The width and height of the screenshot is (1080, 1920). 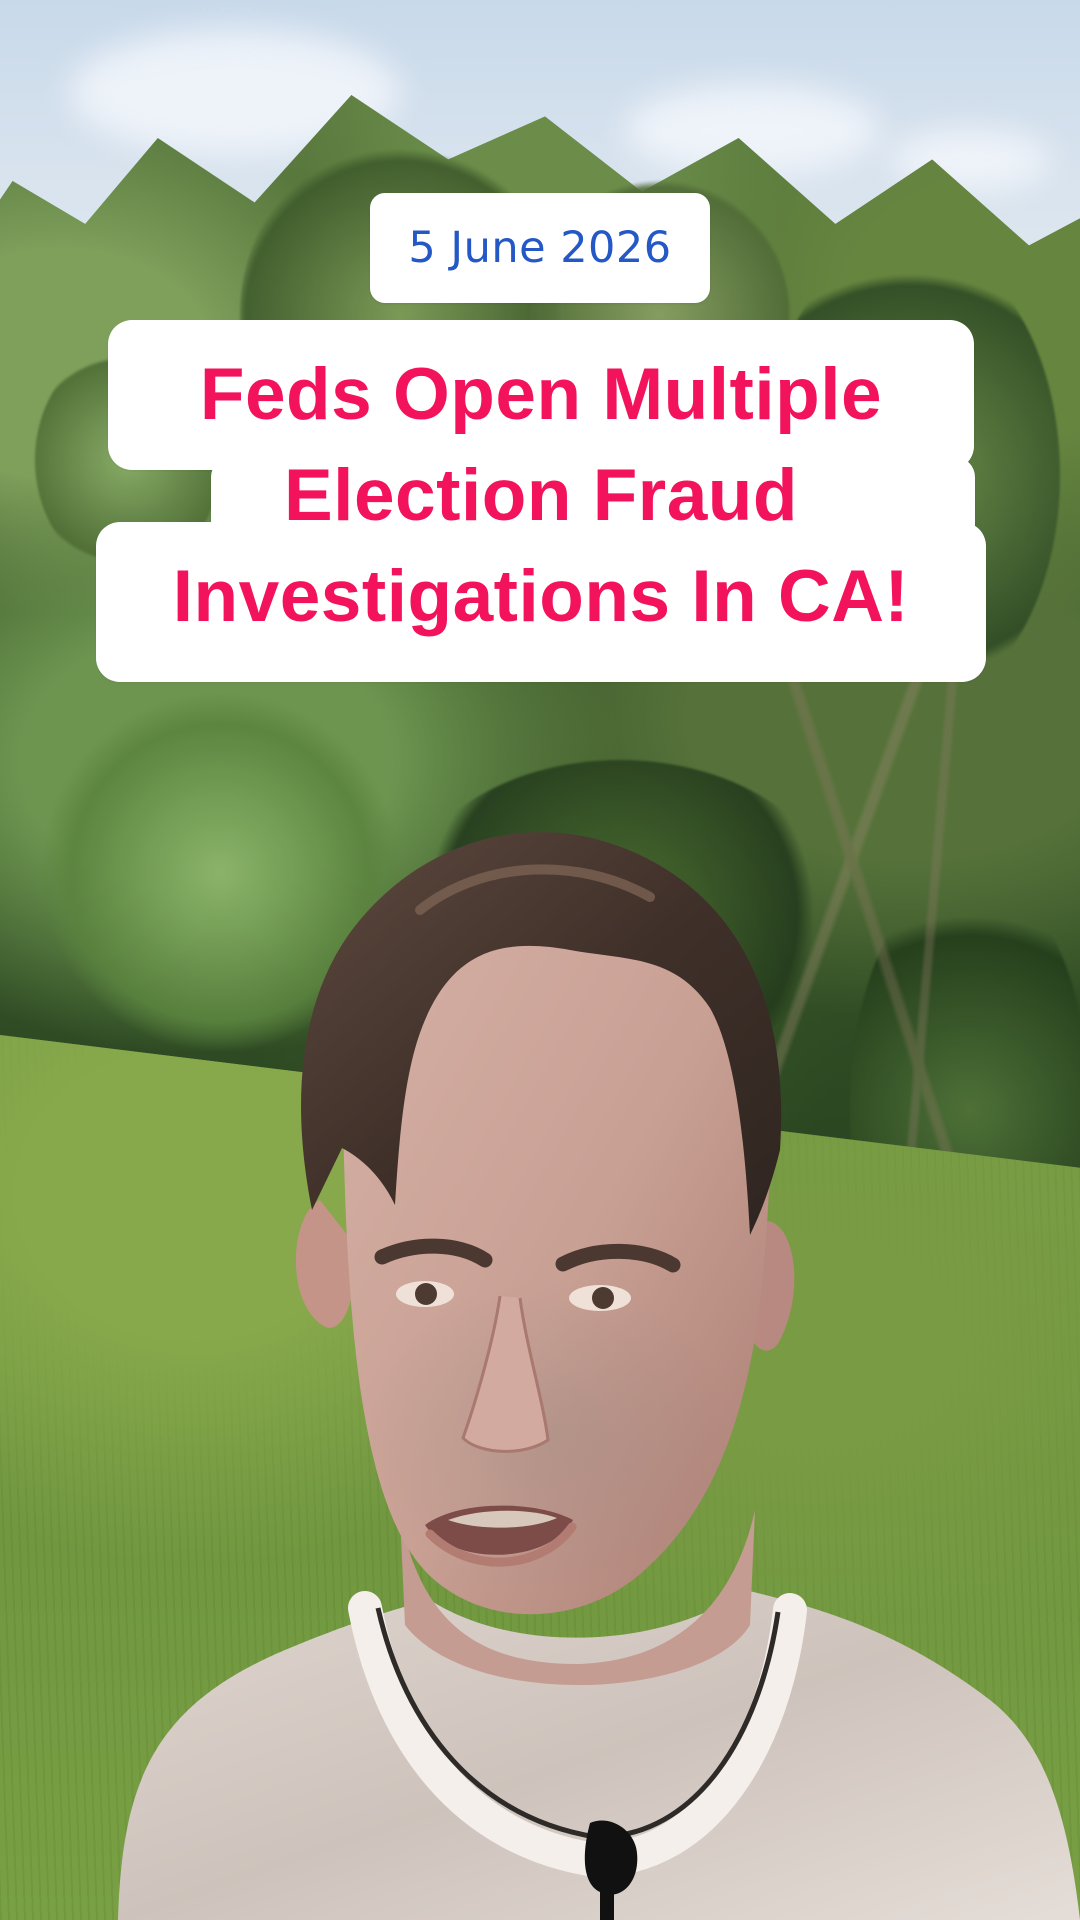 I want to click on bare-branches, so click(x=880, y=920).